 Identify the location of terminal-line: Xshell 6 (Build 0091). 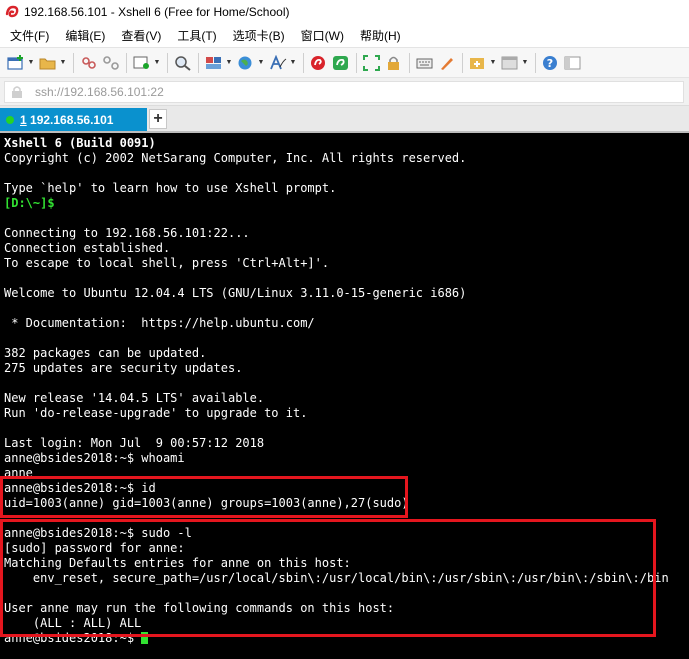
(80, 143).